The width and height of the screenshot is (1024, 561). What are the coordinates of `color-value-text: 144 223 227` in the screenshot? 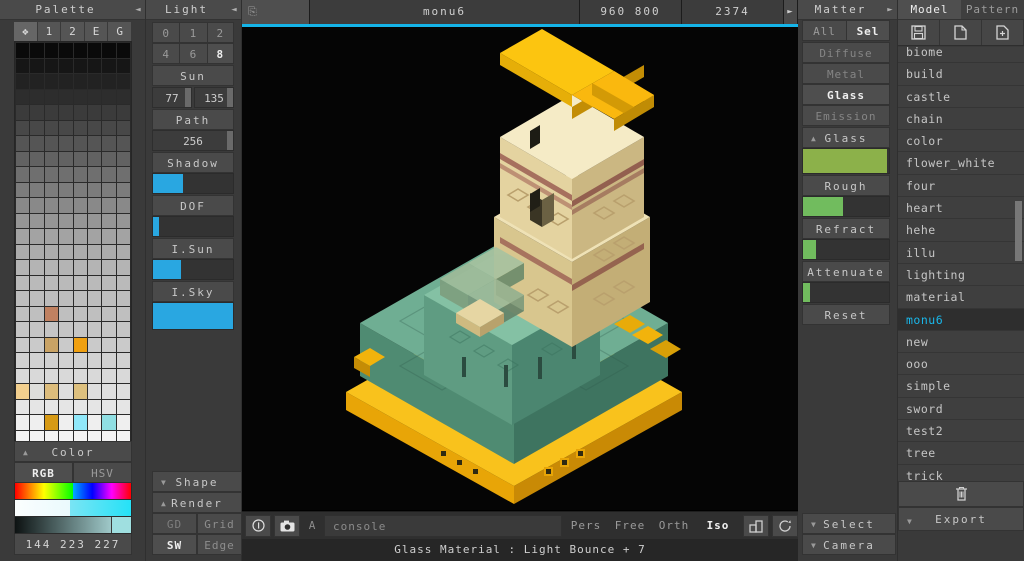 It's located at (73, 544).